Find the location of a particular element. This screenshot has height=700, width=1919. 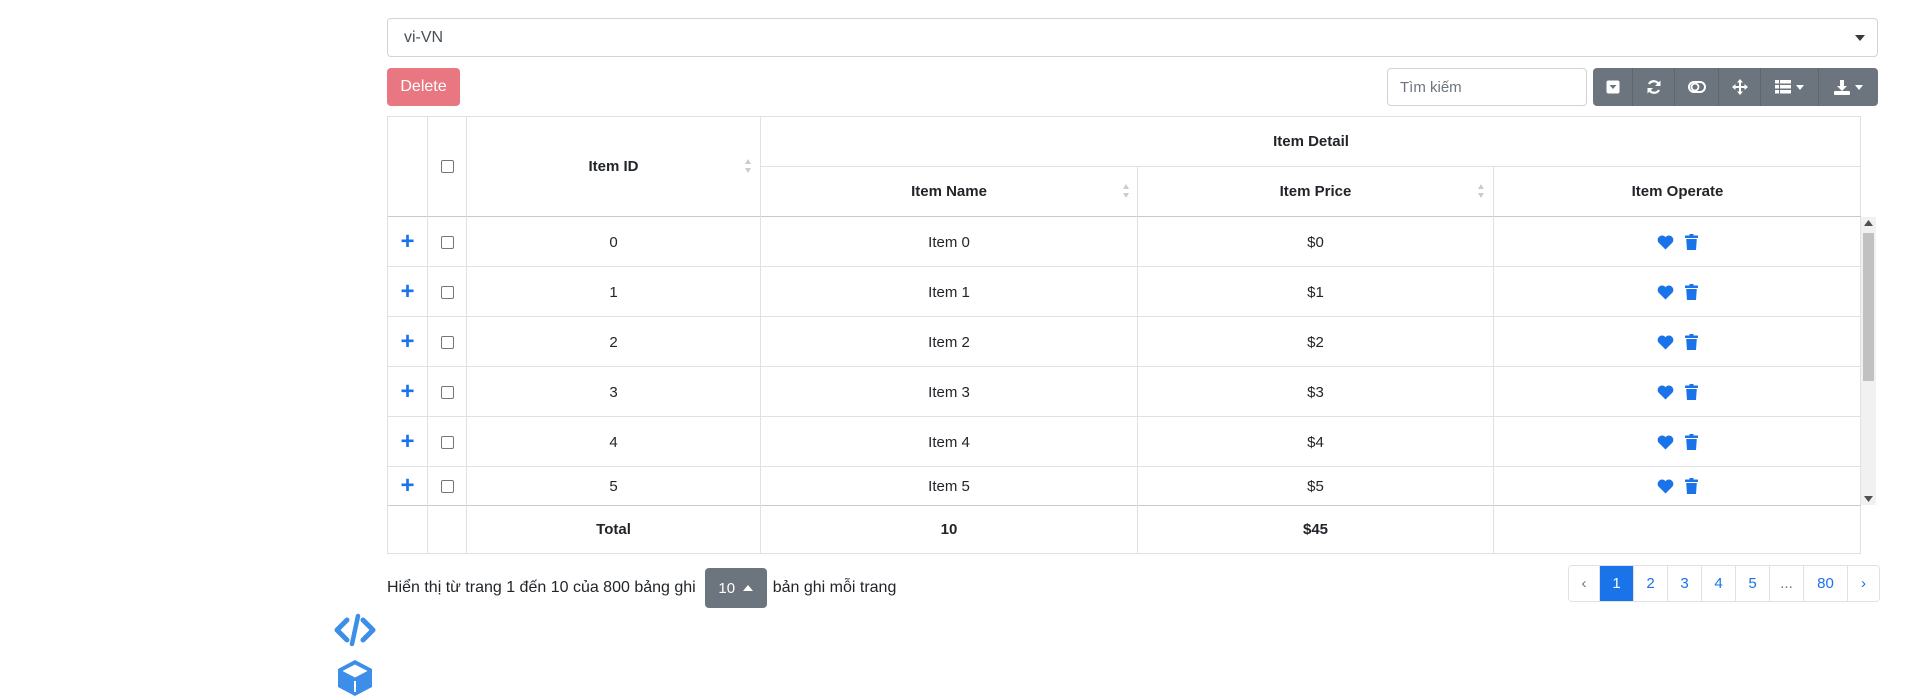

select-all-checkbox is located at coordinates (447, 166).